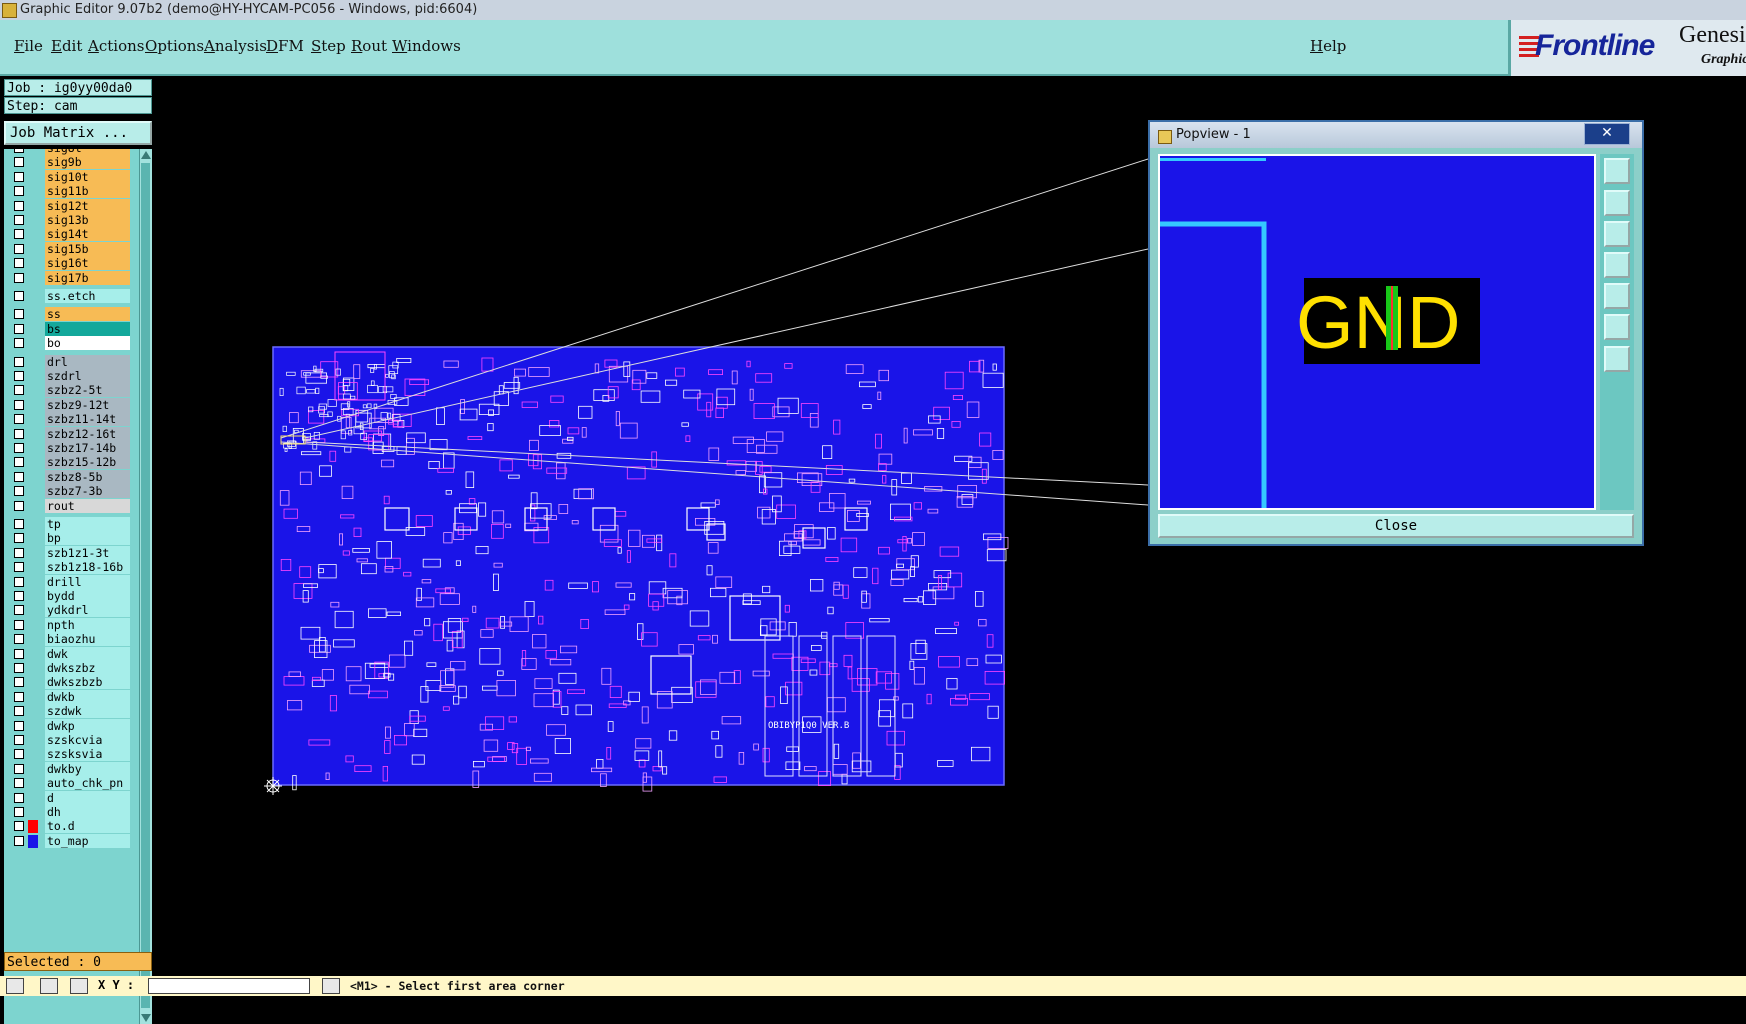  I want to click on layer-row-sig16t: sig16t, so click(69, 263).